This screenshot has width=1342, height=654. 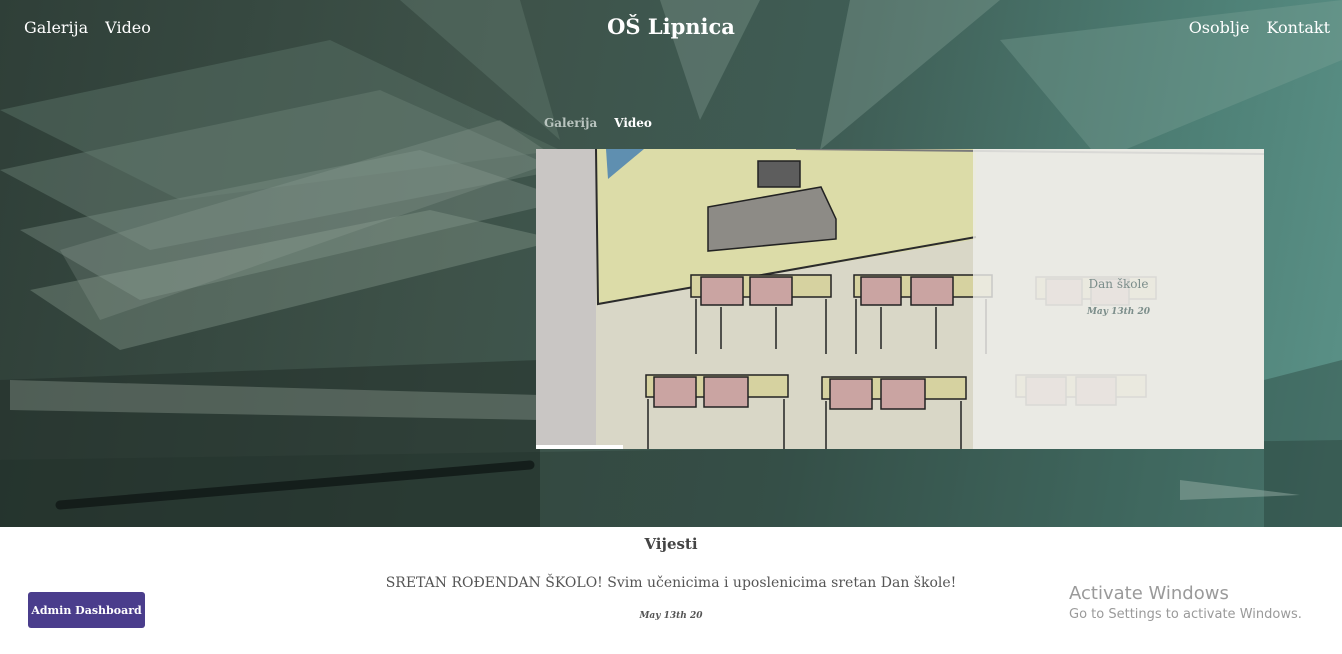 What do you see at coordinates (598, 123) in the screenshot?
I see `media-tabs: Galerija Video` at bounding box center [598, 123].